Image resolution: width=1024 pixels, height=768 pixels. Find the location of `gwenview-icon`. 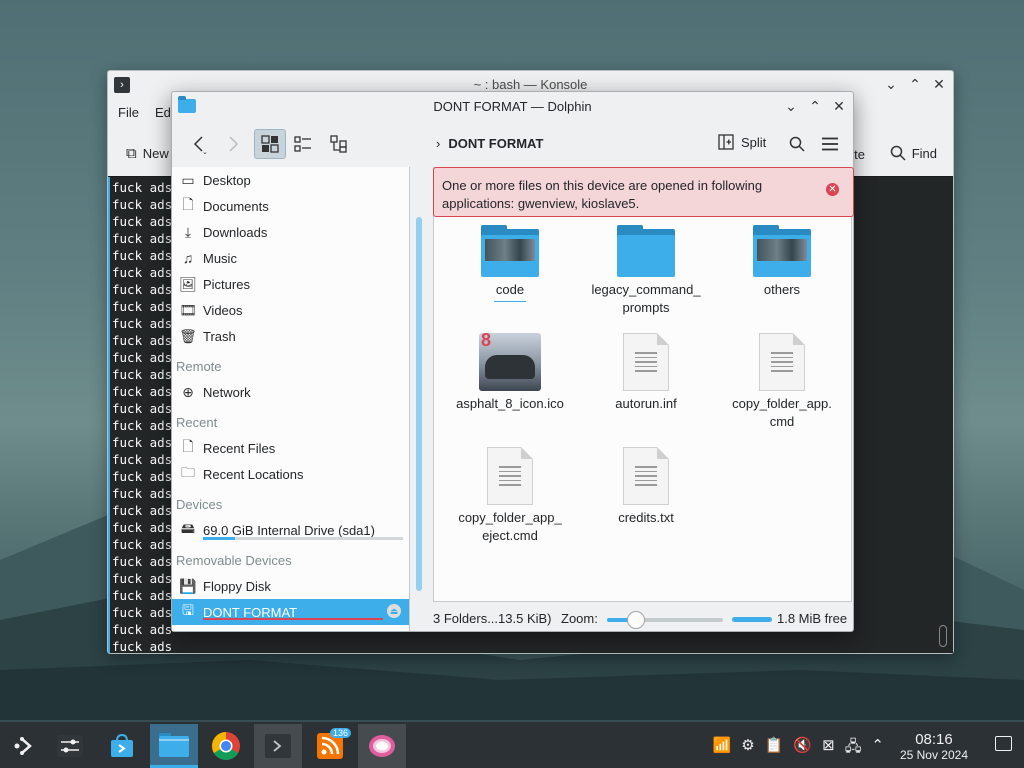

gwenview-icon is located at coordinates (382, 746).